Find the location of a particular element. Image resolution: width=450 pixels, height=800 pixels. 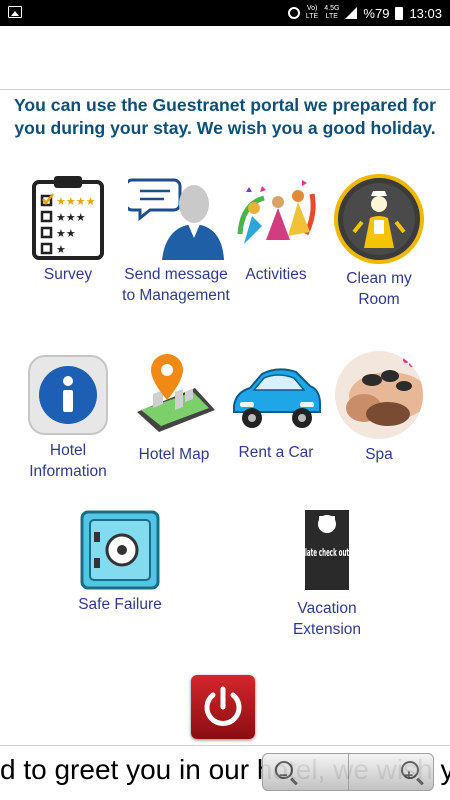

tile-send-message-label: Send message to Management is located at coordinates (176, 285).